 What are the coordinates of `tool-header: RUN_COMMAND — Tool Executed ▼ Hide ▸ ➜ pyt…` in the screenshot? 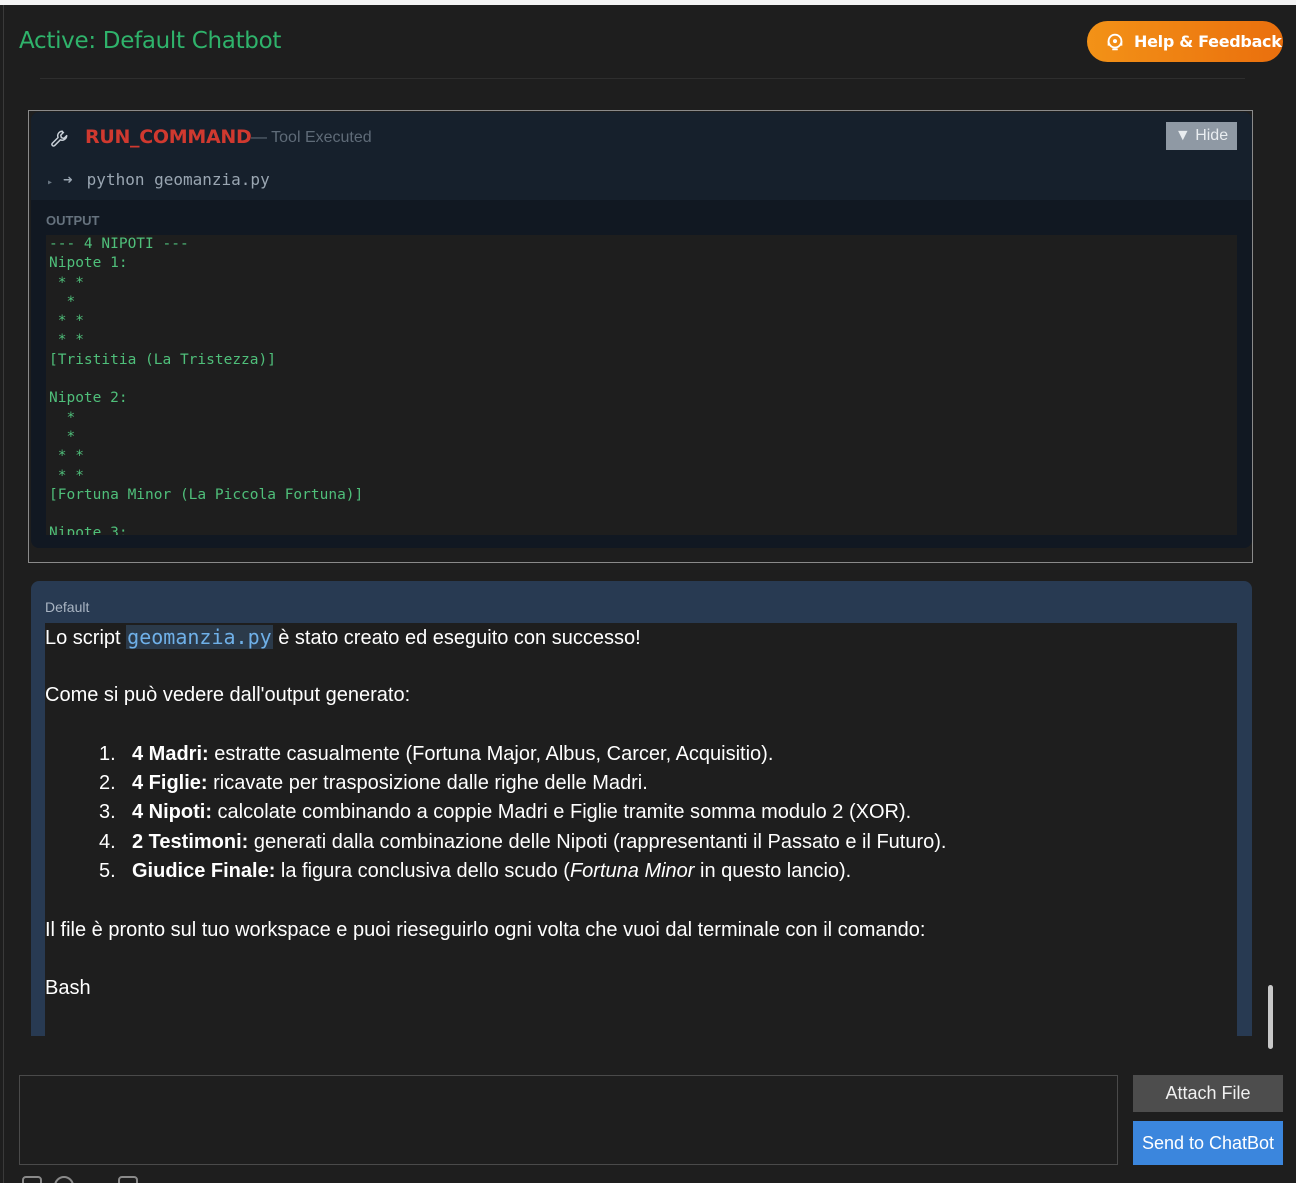 It's located at (641, 156).